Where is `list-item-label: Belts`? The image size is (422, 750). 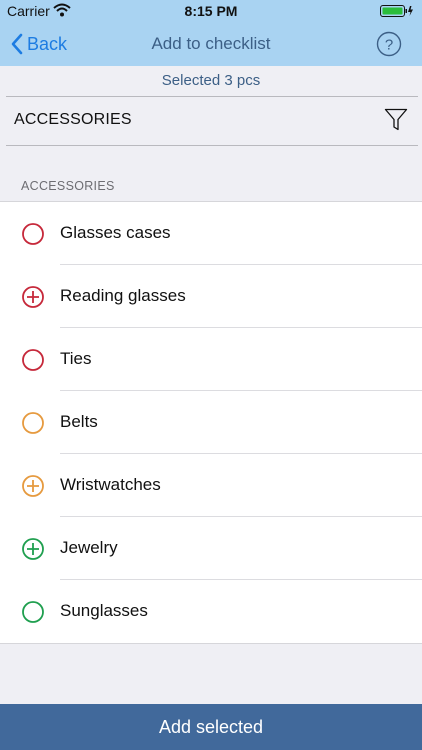 list-item-label: Belts is located at coordinates (79, 421).